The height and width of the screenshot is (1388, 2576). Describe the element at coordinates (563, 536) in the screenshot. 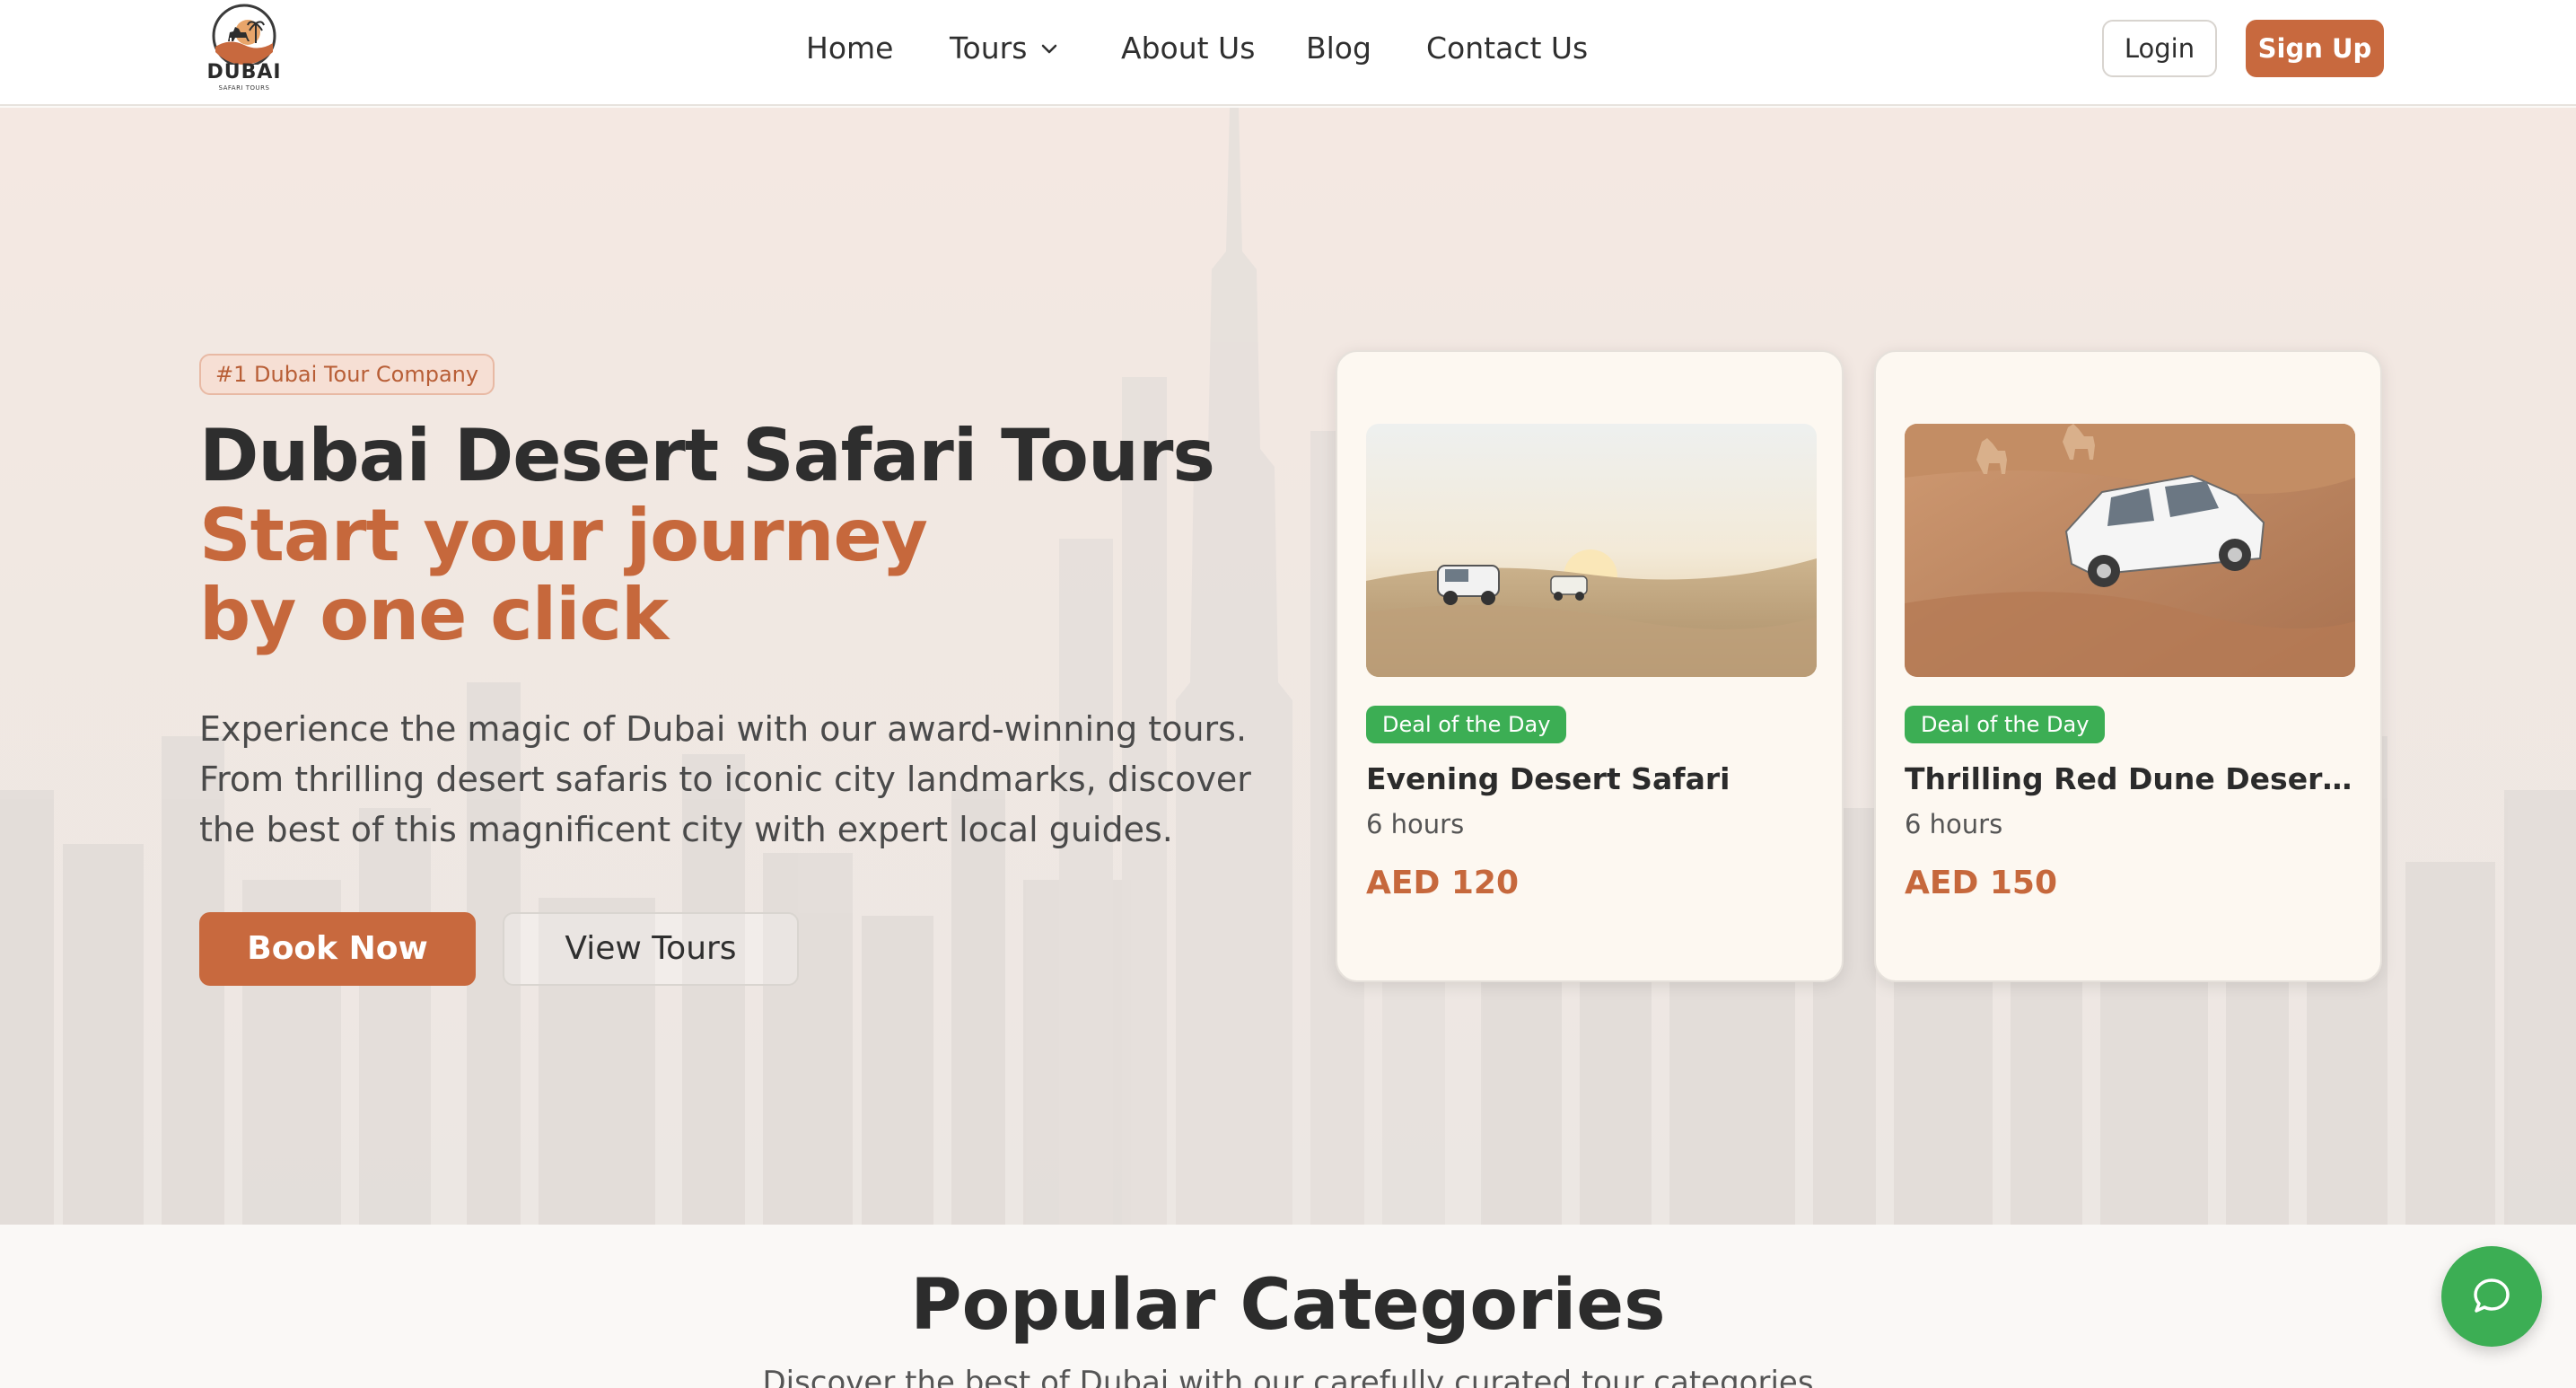

I see `hero-accent-line-1: Start your journey` at that location.